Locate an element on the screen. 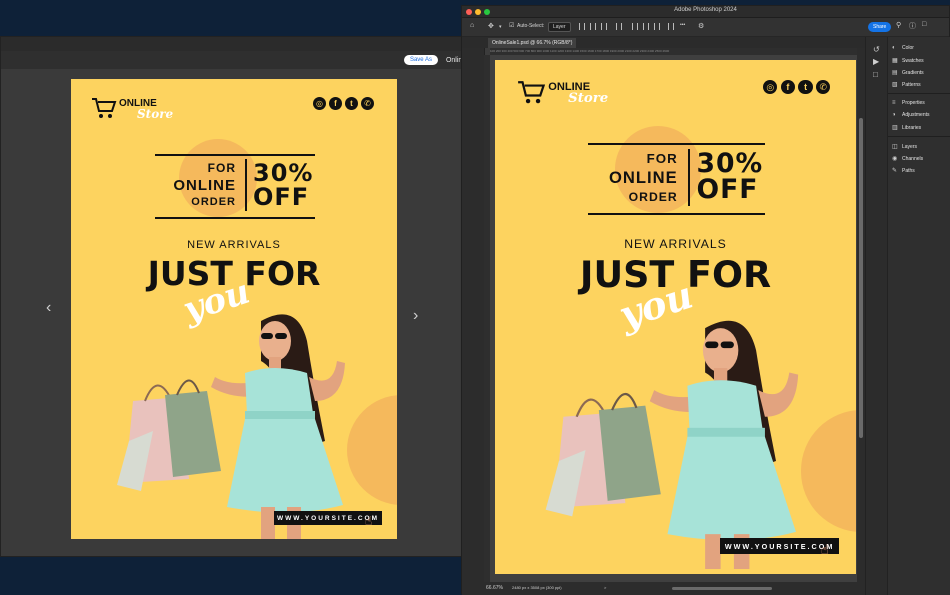 This screenshot has width=950, height=595. panel-icon-strip: ↺ ▶ □ is located at coordinates (876, 316).